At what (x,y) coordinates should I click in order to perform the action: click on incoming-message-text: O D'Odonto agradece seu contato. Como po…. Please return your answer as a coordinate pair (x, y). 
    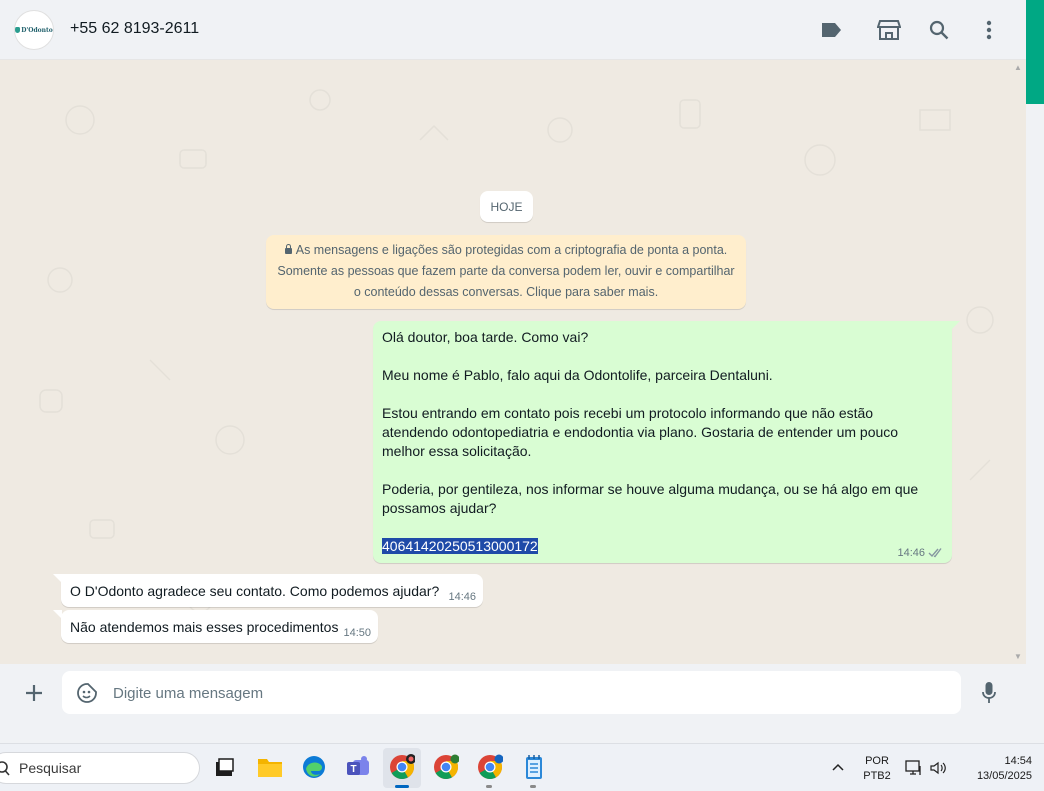
    Looking at the image, I should click on (255, 591).